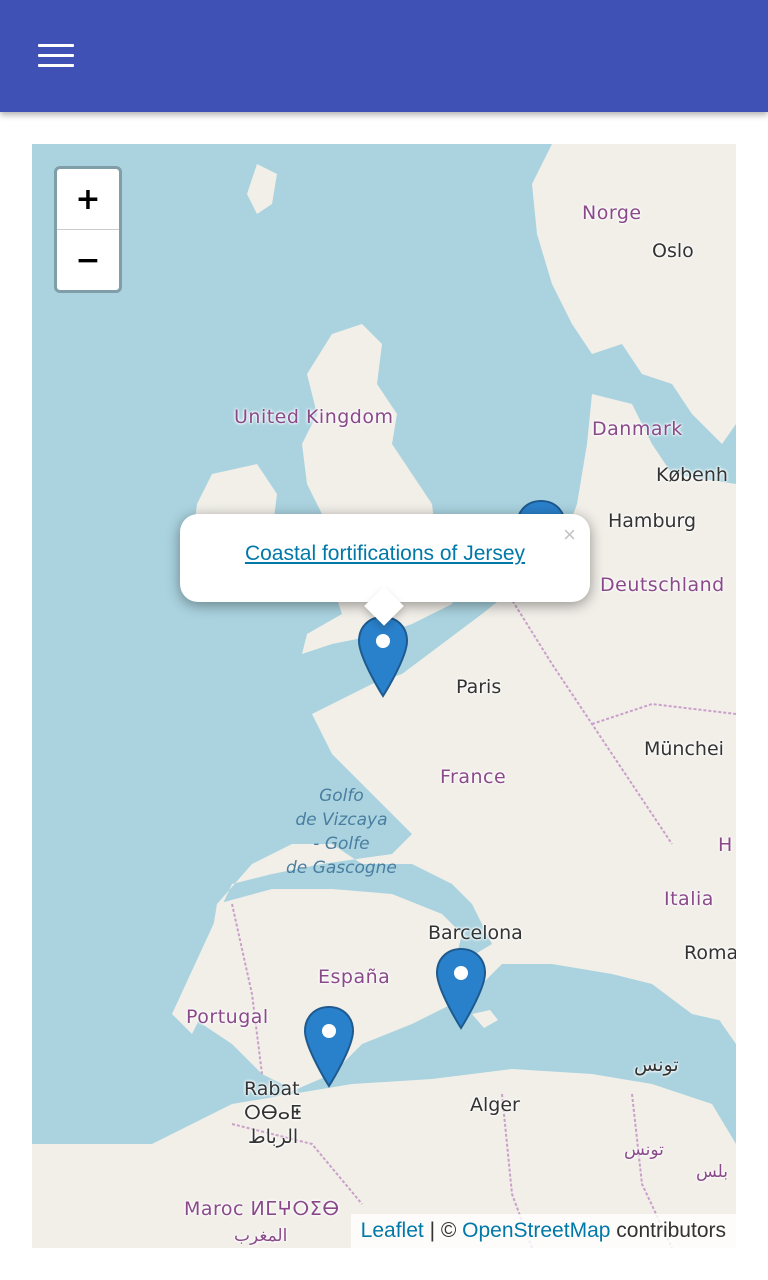 The height and width of the screenshot is (1280, 768). What do you see at coordinates (612, 213) in the screenshot?
I see `label-norge: Norge` at bounding box center [612, 213].